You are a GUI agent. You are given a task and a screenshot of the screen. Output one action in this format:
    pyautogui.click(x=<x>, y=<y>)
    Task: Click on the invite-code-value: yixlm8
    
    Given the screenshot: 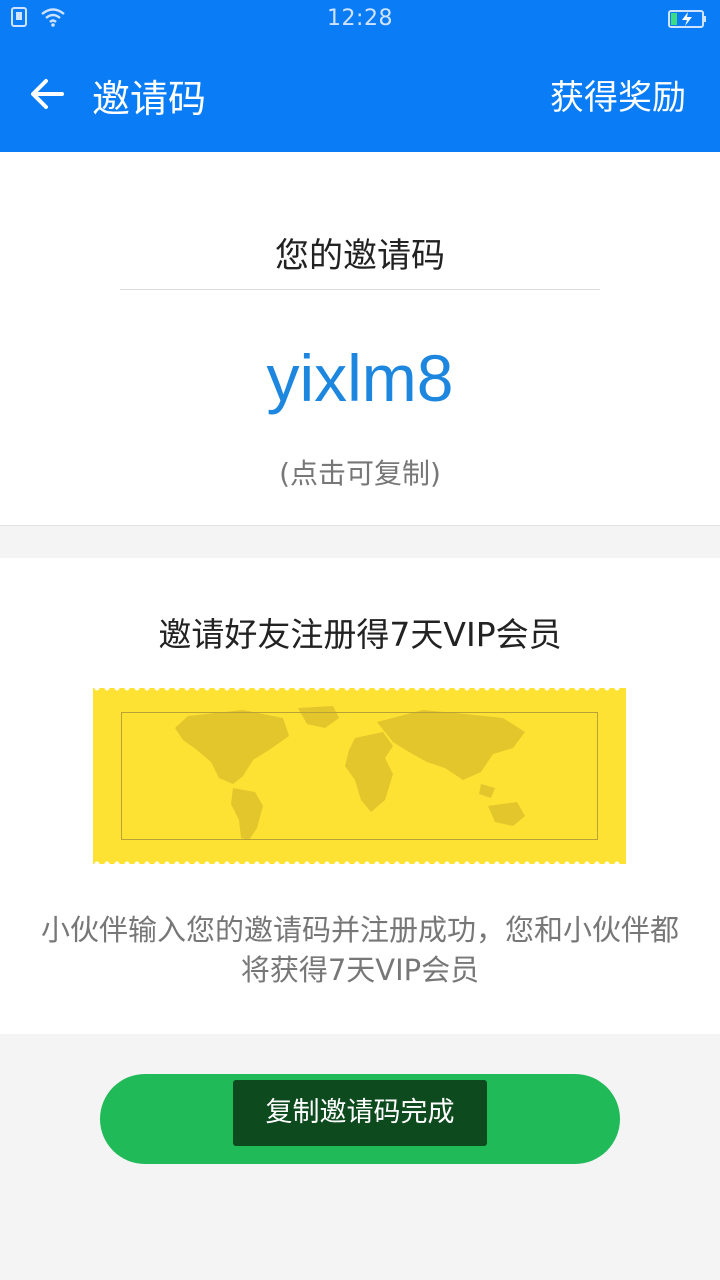 What is the action you would take?
    pyautogui.click(x=360, y=378)
    